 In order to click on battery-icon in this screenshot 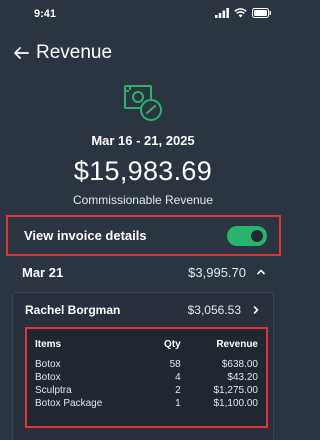, I will do `click(261, 13)`.